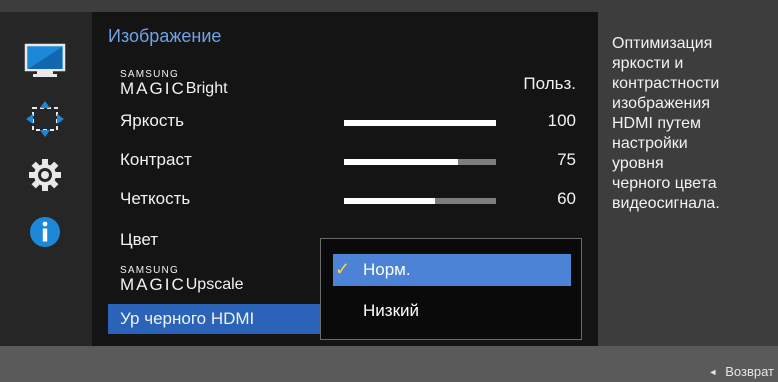 The height and width of the screenshot is (382, 778). I want to click on back-label: Возврат, so click(749, 371).